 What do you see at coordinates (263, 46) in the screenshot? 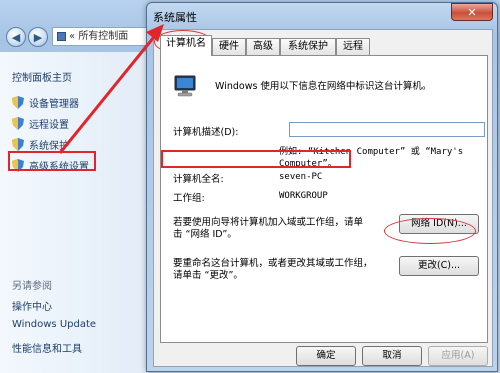
I see `tab-advanced: 高级` at bounding box center [263, 46].